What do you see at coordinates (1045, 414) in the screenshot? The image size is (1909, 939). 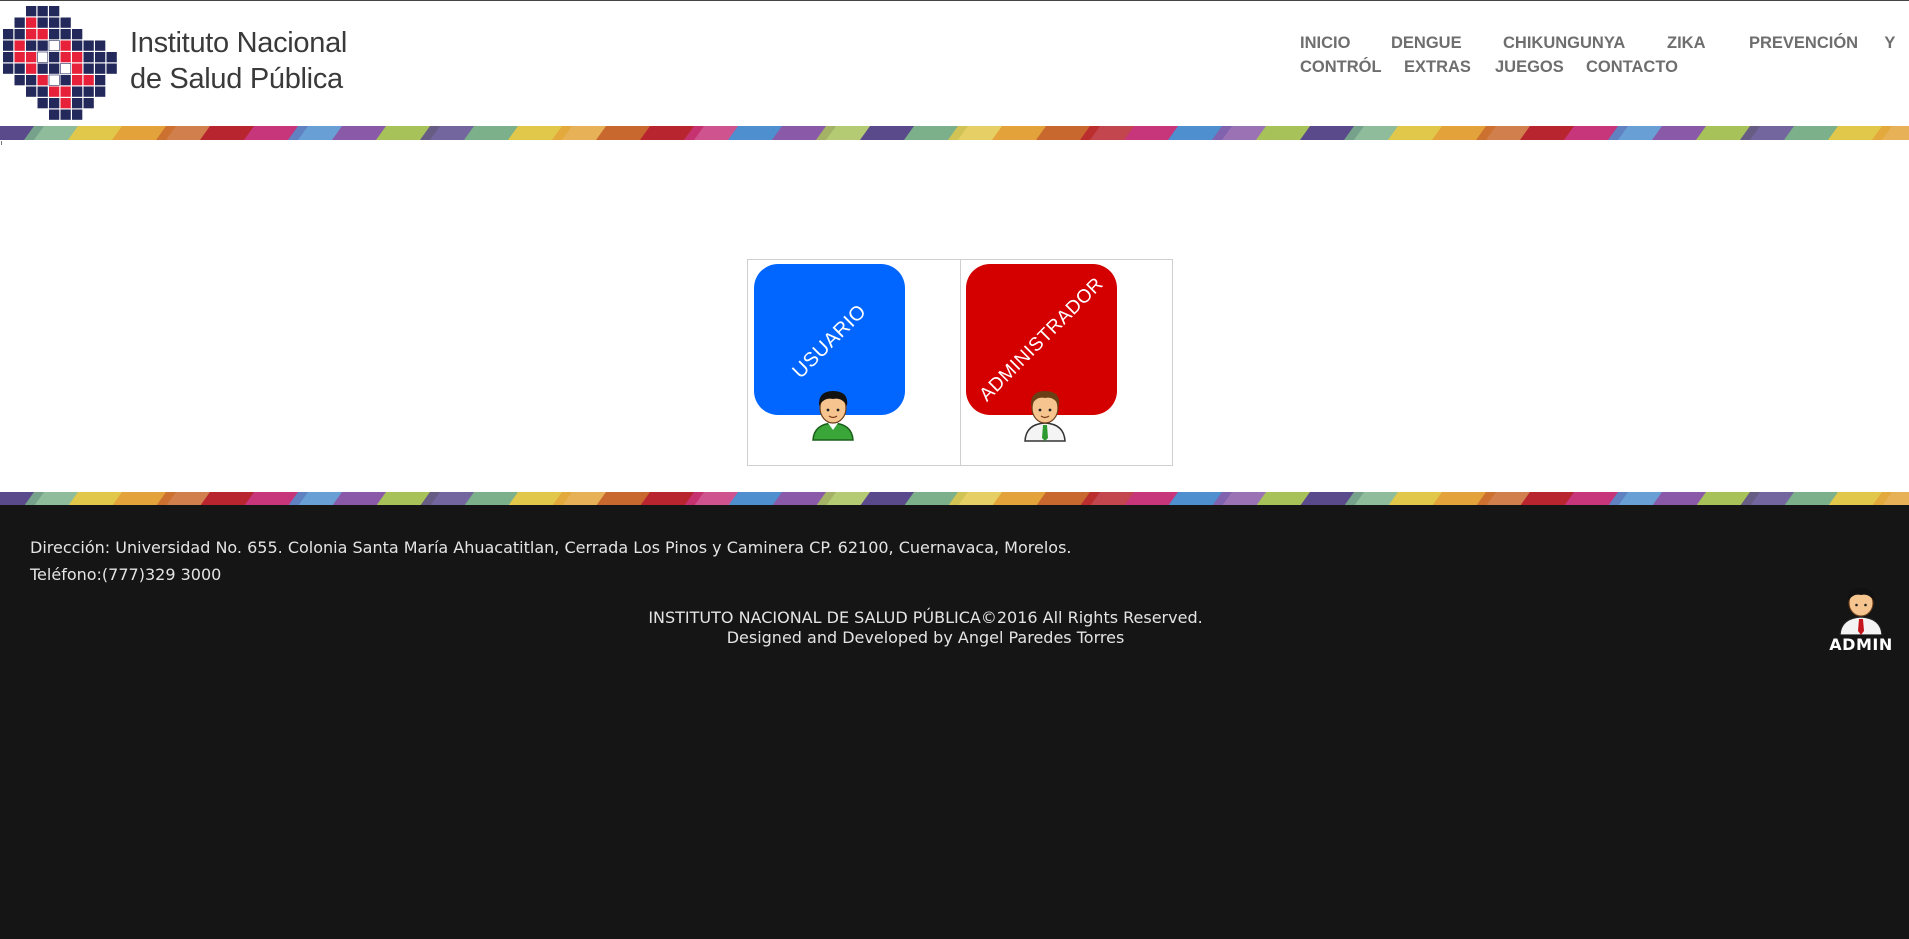 I see `admin-avatar-icon` at bounding box center [1045, 414].